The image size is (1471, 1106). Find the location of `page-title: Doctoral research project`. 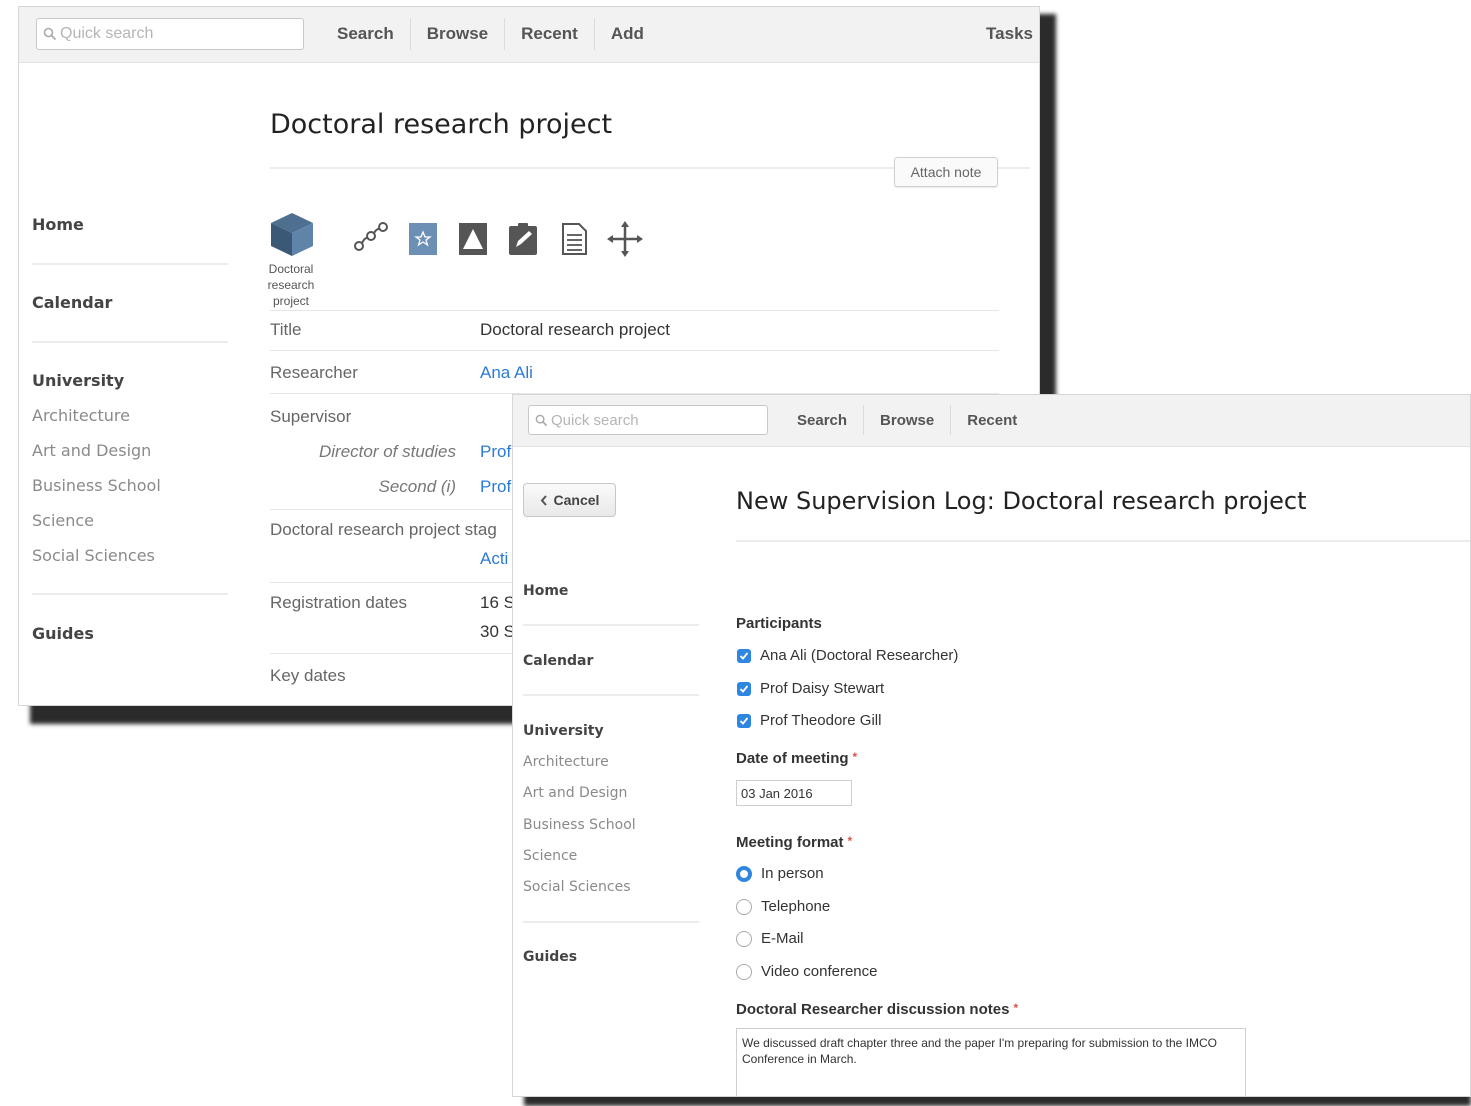

page-title: Doctoral research project is located at coordinates (441, 124).